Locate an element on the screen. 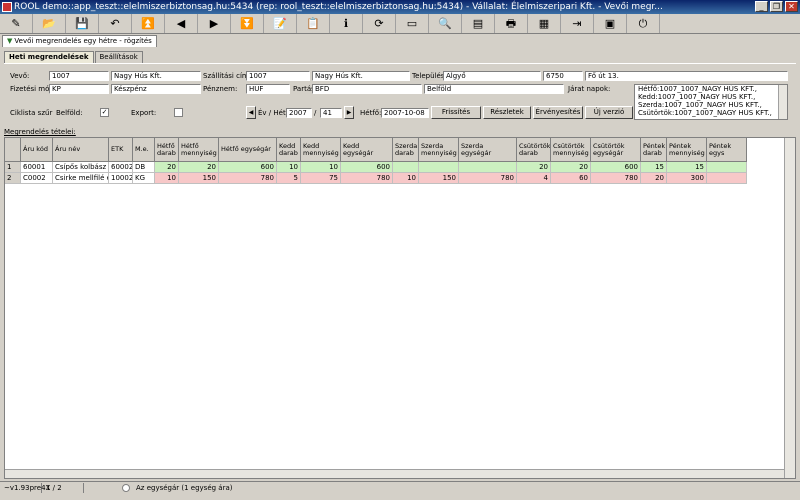 This screenshot has height=500, width=800. tab-heti-megrendelesek: Heti megrendelések is located at coordinates (49, 57).